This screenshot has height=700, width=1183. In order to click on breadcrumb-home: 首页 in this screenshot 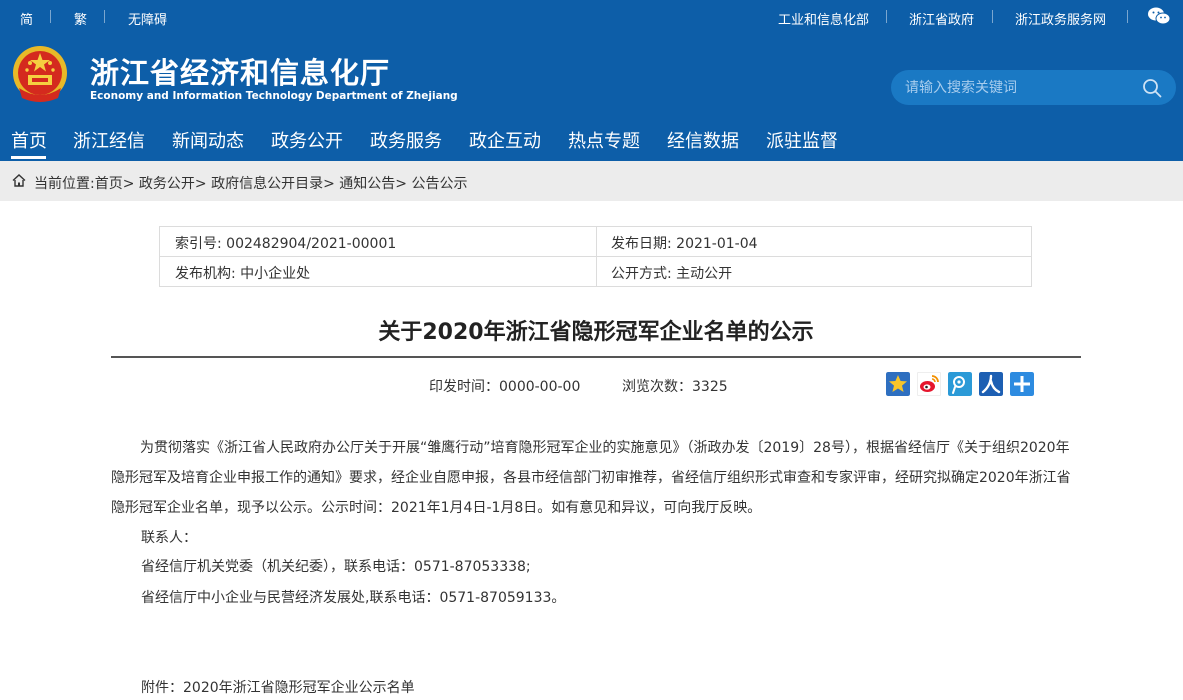, I will do `click(109, 184)`.